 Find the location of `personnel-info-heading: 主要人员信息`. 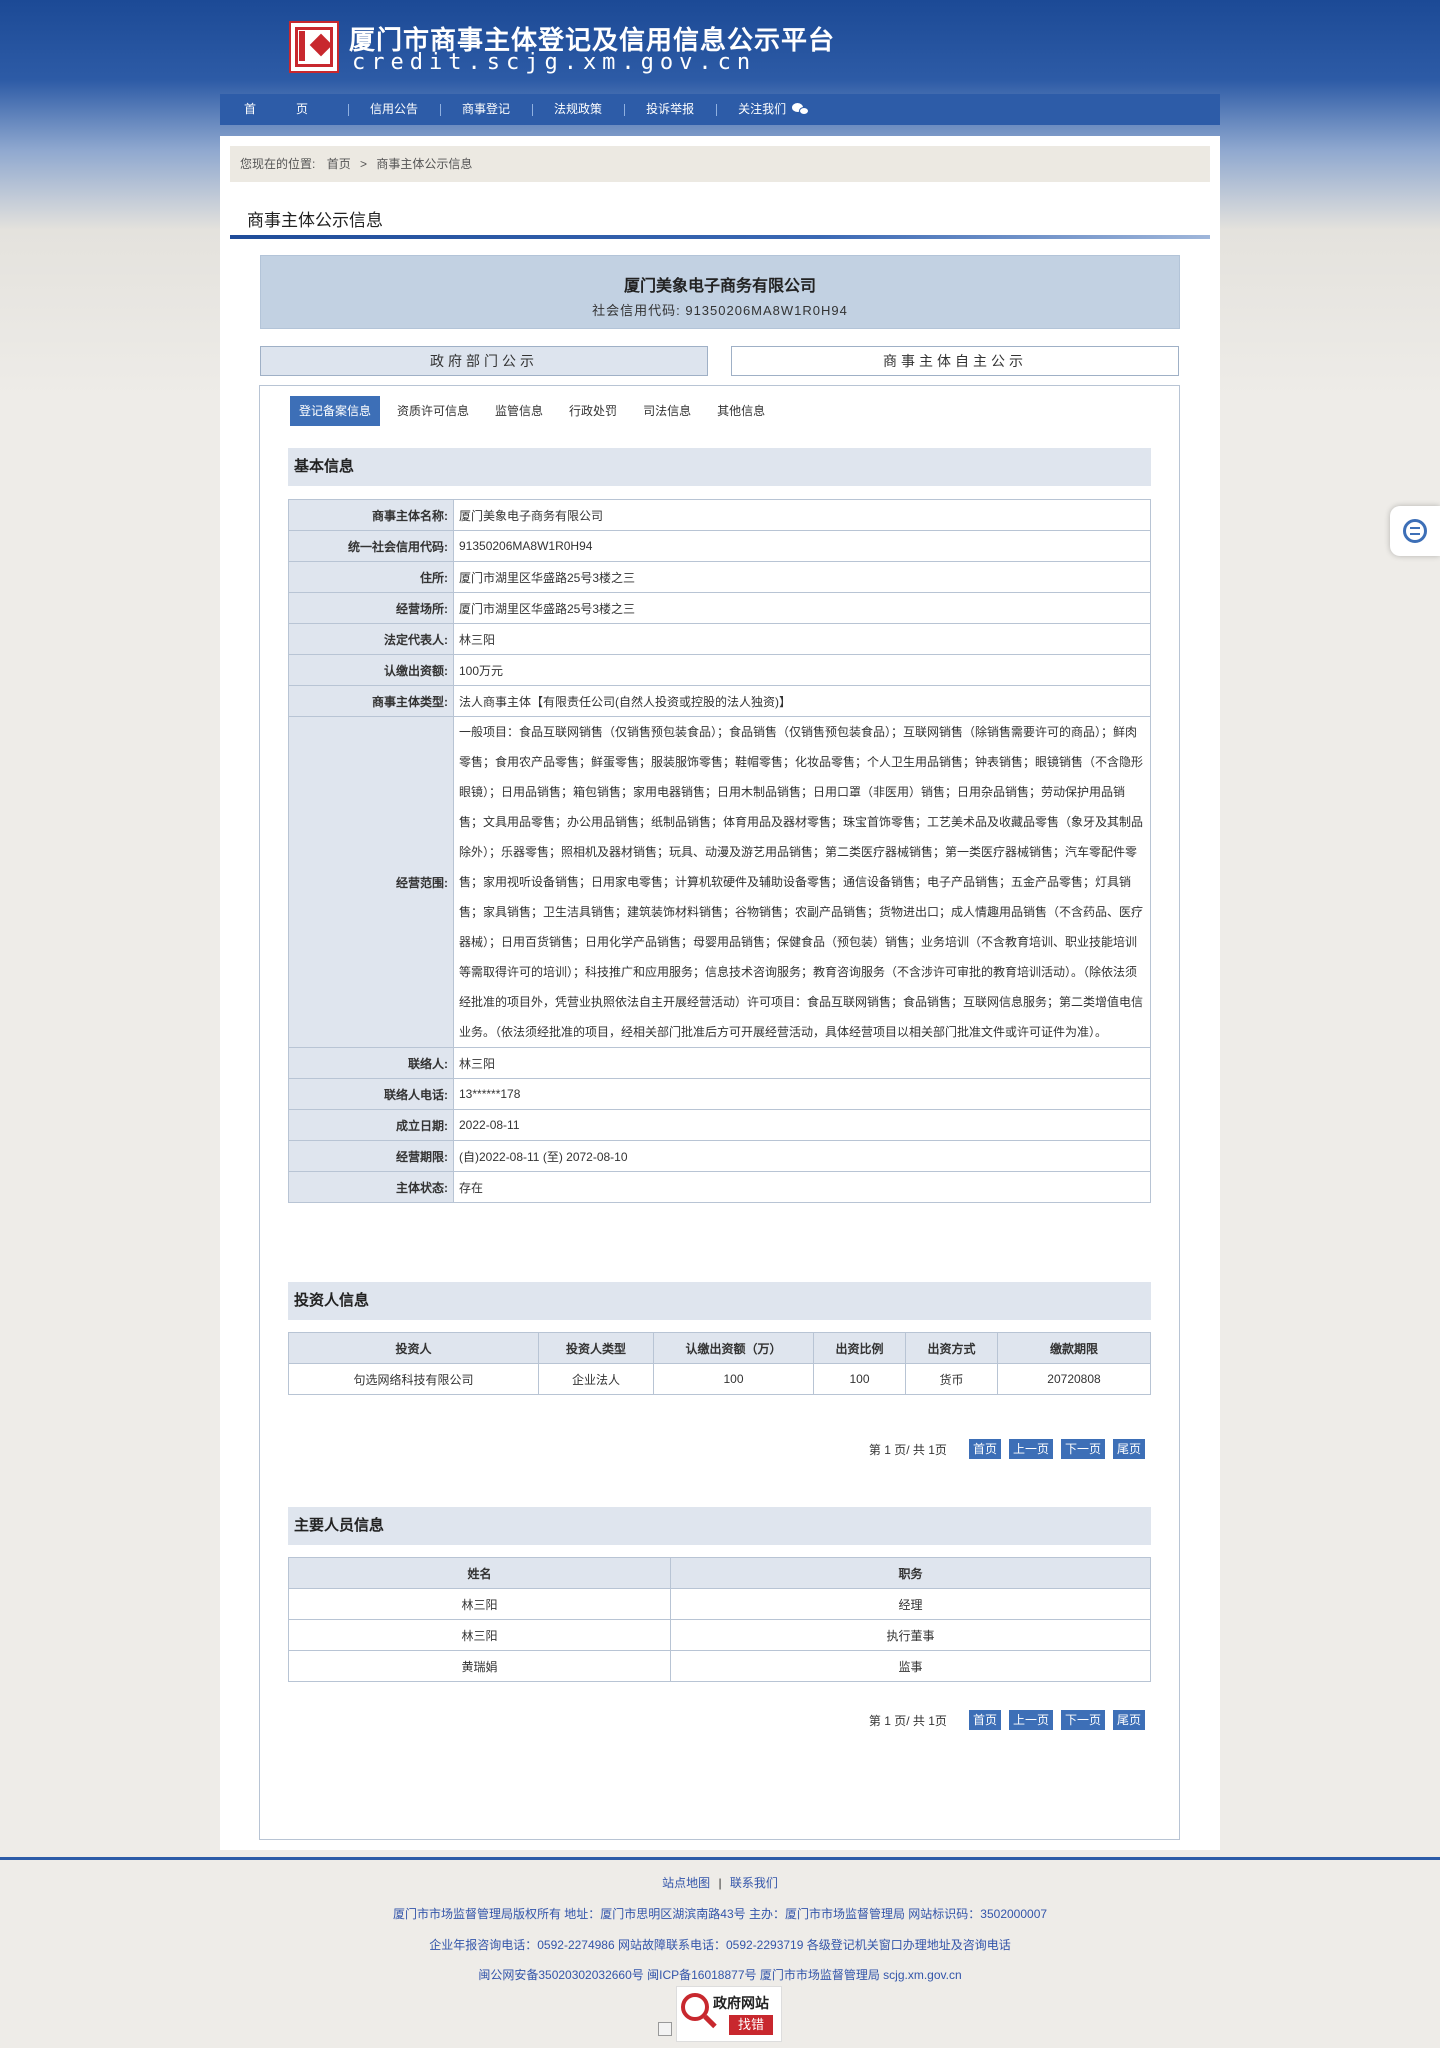

personnel-info-heading: 主要人员信息 is located at coordinates (719, 1526).